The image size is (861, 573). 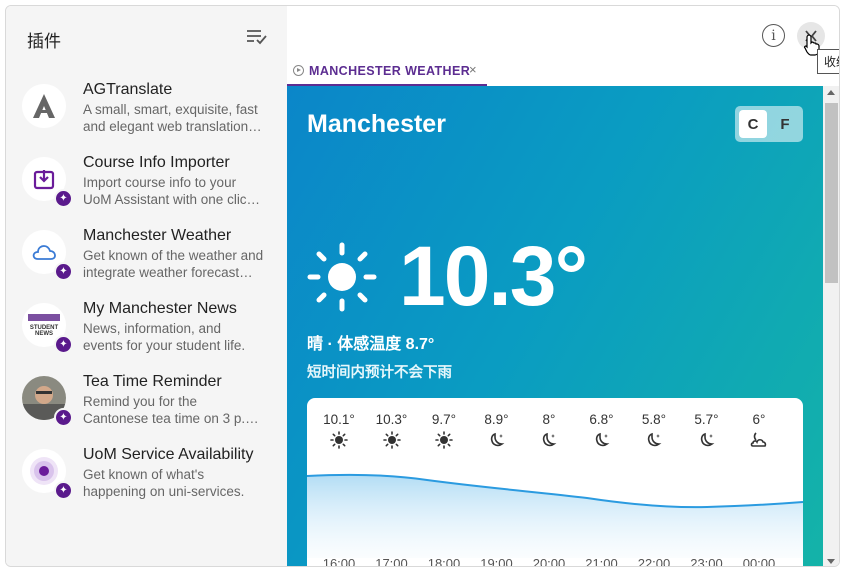 I want to click on plugin-description-line: Remind you for the, so click(x=140, y=401).